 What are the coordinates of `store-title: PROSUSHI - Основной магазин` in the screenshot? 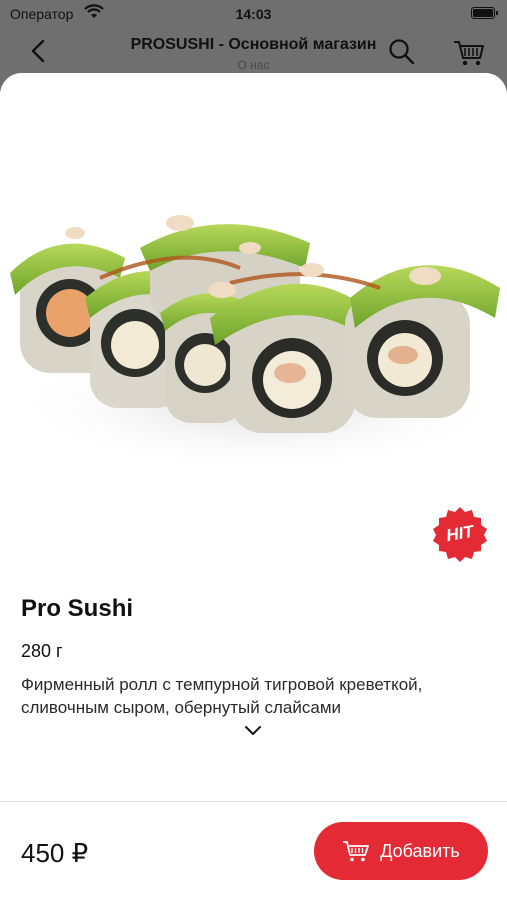 It's located at (253, 44).